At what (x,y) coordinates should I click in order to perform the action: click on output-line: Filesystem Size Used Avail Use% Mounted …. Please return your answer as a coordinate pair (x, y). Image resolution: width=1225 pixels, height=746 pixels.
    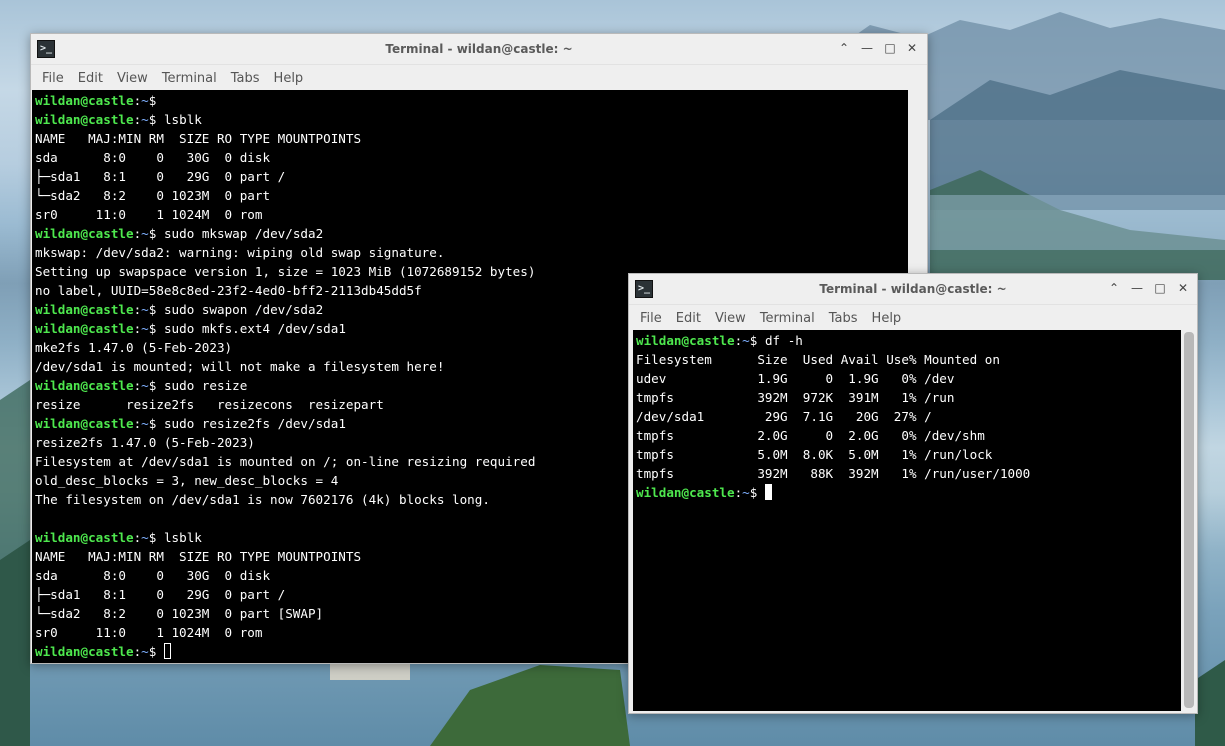
    Looking at the image, I should click on (818, 359).